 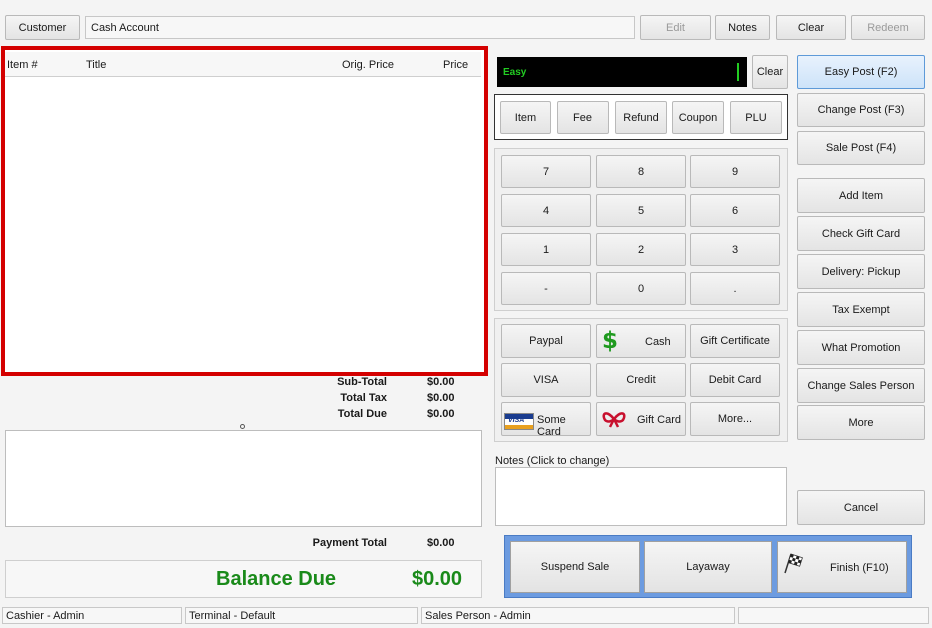 What do you see at coordinates (735, 341) in the screenshot?
I see `gift-certificate-button: Gift Certificate` at bounding box center [735, 341].